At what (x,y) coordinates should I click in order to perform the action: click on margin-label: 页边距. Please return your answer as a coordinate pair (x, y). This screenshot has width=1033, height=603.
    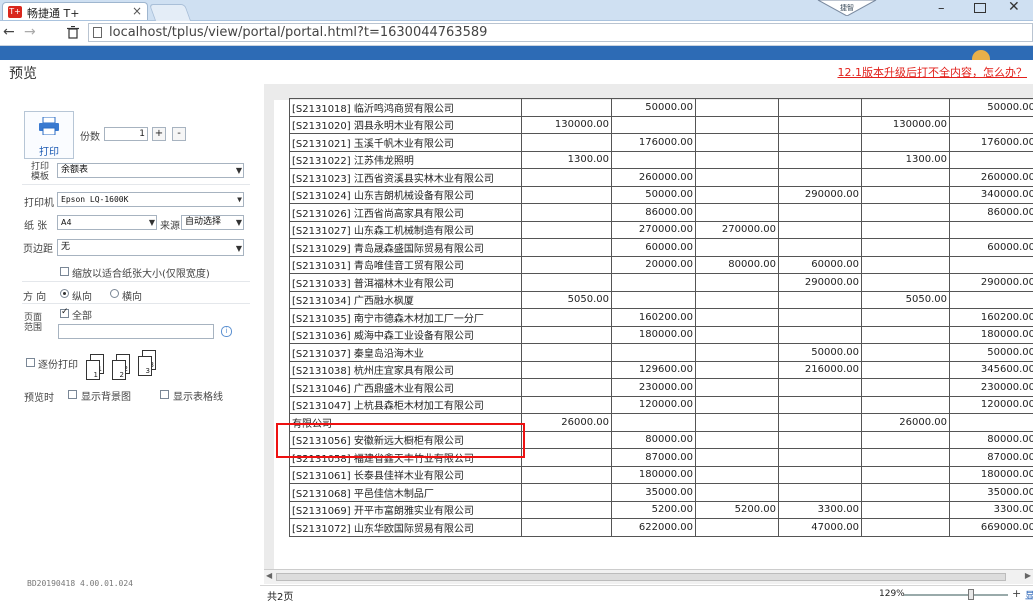
    Looking at the image, I should click on (38, 247).